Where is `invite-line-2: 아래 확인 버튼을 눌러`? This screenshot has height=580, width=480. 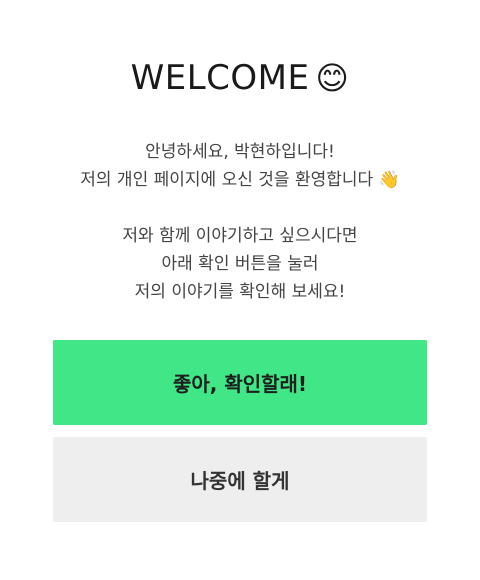 invite-line-2: 아래 확인 버튼을 눌러 is located at coordinates (240, 264).